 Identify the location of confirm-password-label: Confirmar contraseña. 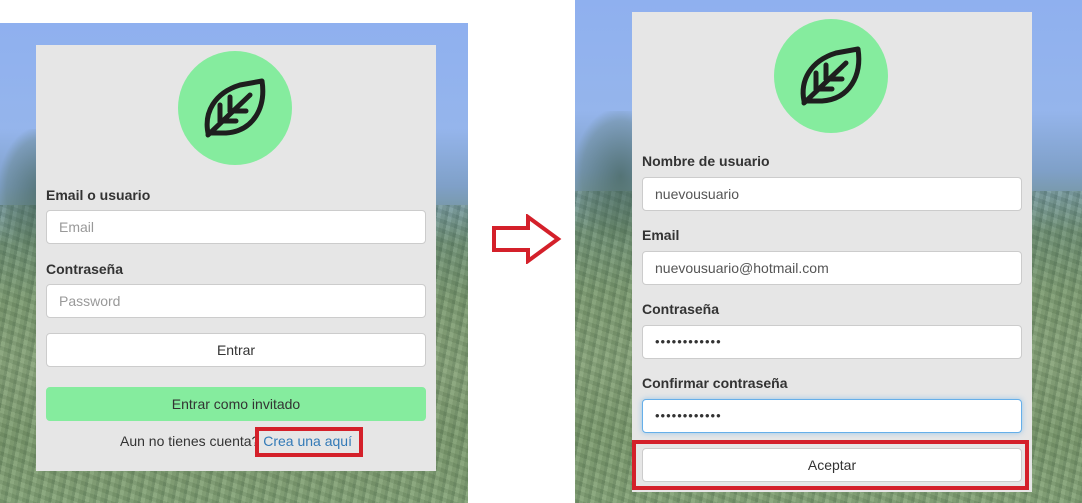
(715, 383).